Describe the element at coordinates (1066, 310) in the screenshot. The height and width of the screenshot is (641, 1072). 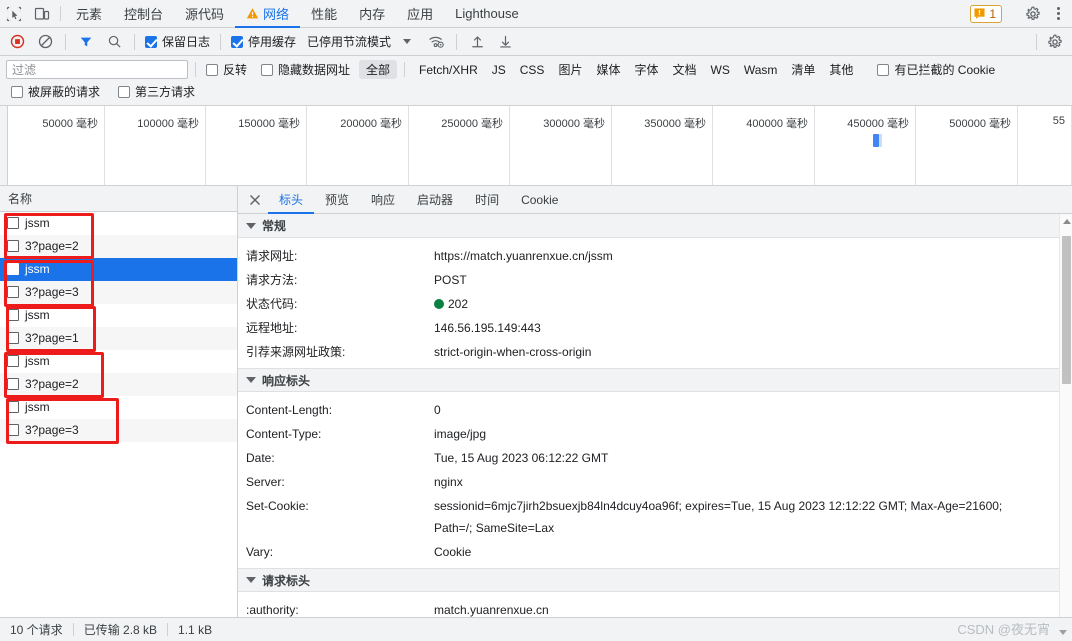
I see `scrollbar-thumb` at that location.